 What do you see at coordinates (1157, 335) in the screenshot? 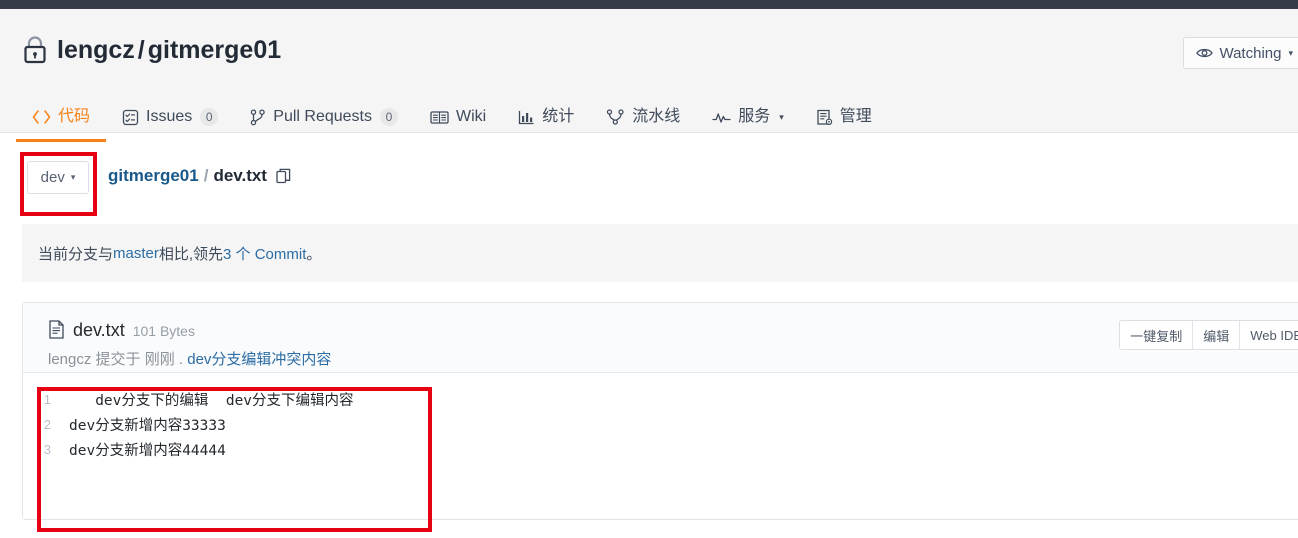
I see `copy-all-button: 一键复制` at bounding box center [1157, 335].